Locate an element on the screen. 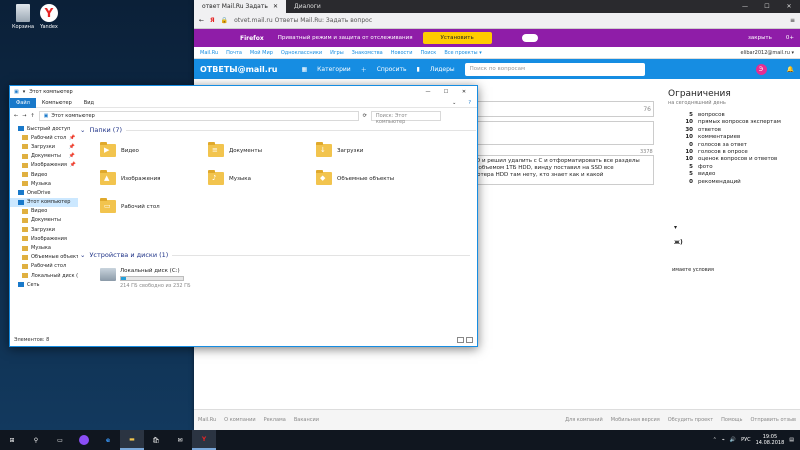 The height and width of the screenshot is (450, 800). folder-tile: ↓ Загрузки is located at coordinates (339, 149).